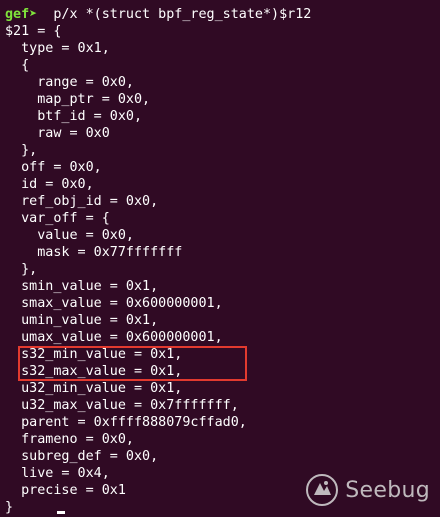  Describe the element at coordinates (82, 201) in the screenshot. I see `output-line: ref_obj_id = 0x0,` at that location.